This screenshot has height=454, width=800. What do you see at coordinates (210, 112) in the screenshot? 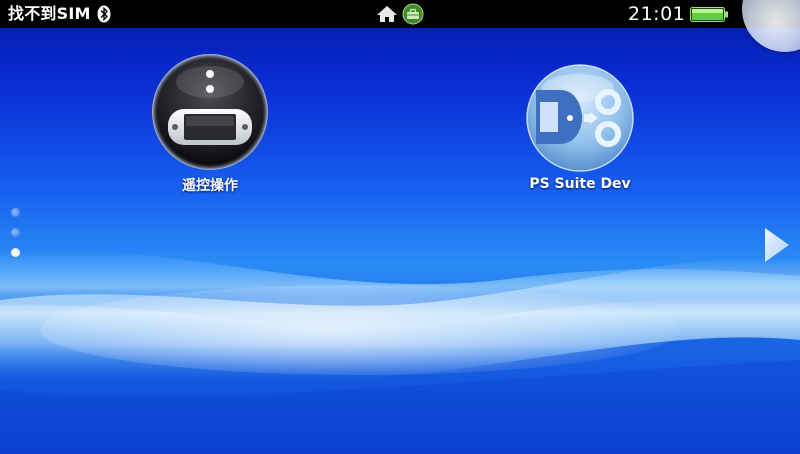
I see `remote-play-icon` at bounding box center [210, 112].